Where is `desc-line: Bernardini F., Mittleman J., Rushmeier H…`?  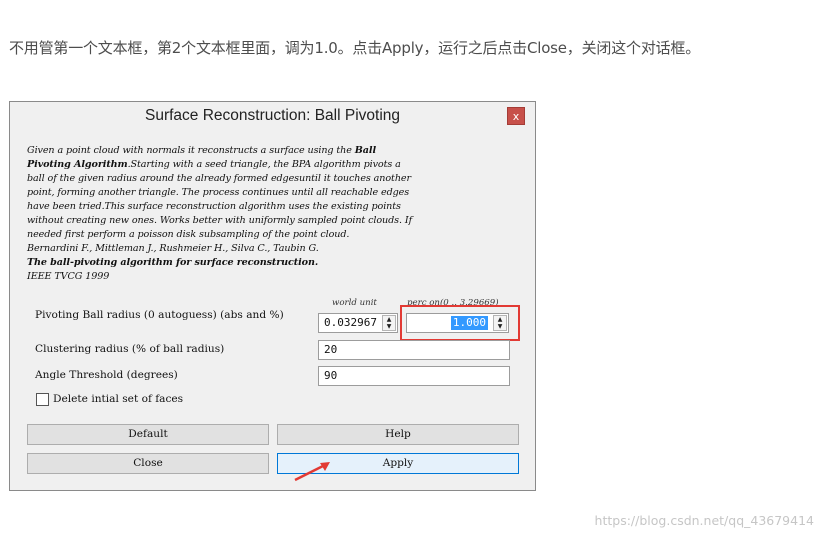 desc-line: Bernardini F., Mittleman J., Rushmeier H… is located at coordinates (173, 248).